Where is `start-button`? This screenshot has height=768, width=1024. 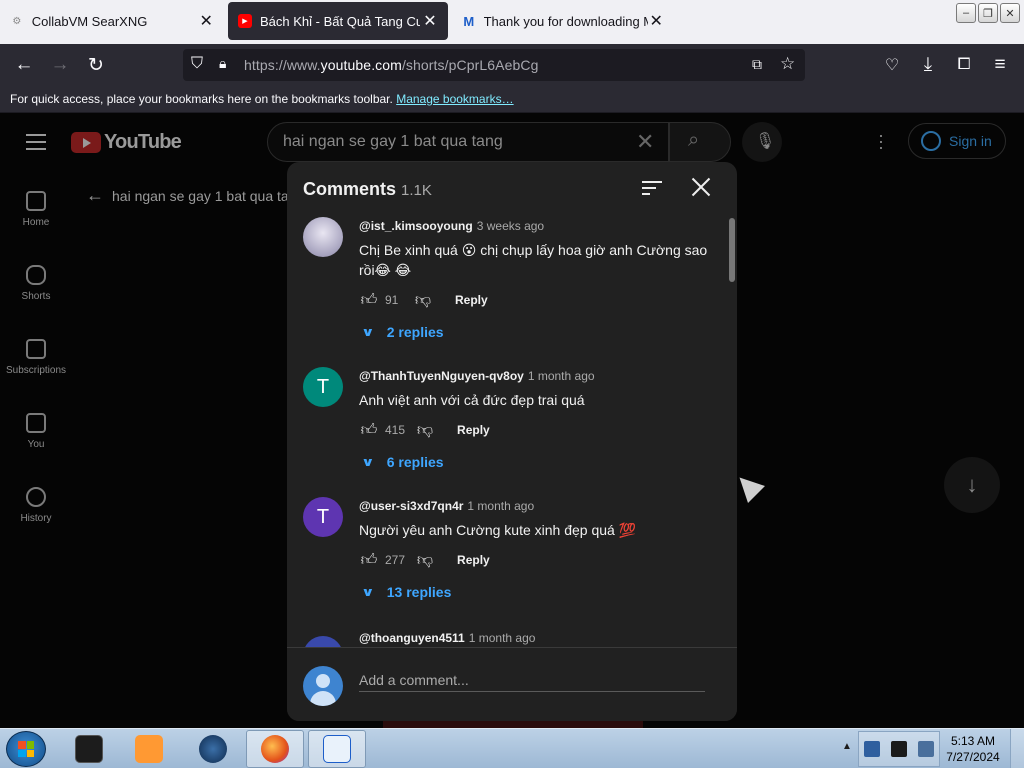 start-button is located at coordinates (26, 749).